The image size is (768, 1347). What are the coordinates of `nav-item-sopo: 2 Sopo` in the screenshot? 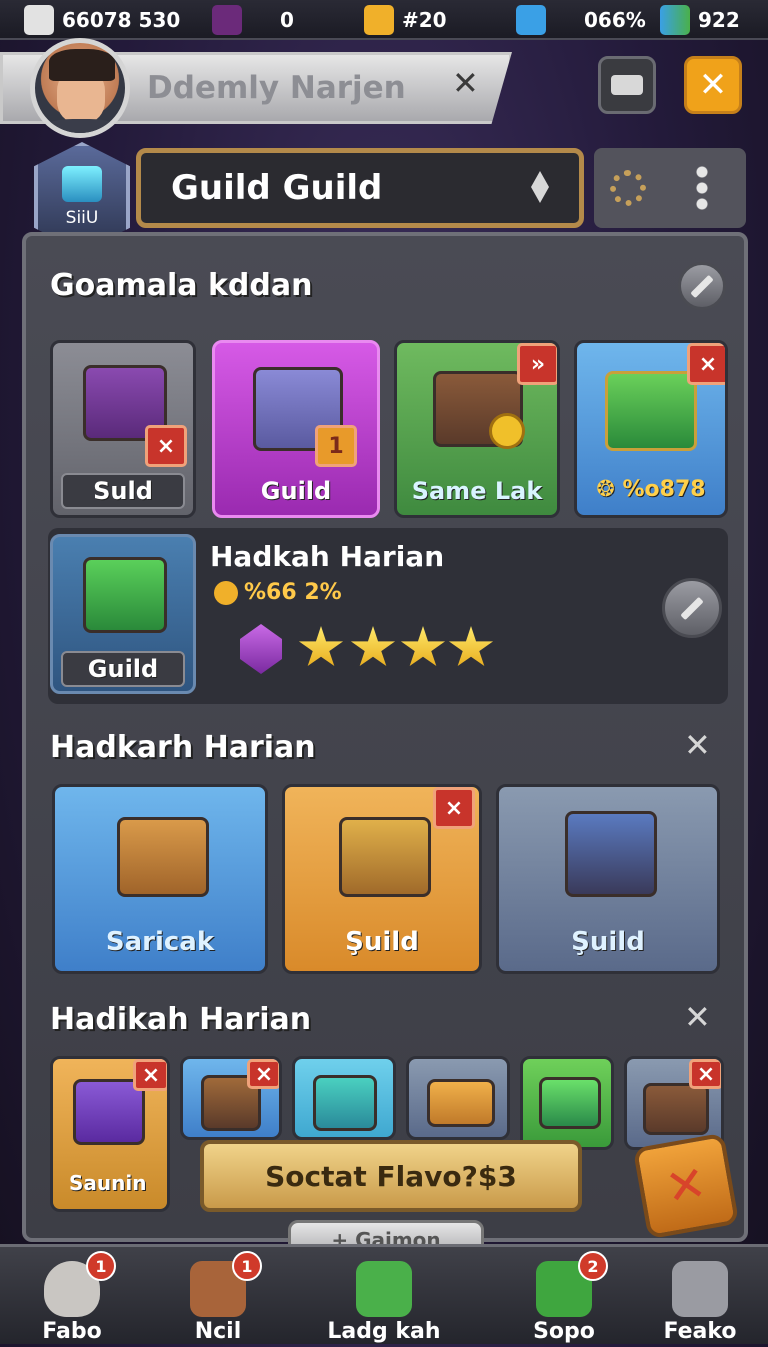 It's located at (564, 1297).